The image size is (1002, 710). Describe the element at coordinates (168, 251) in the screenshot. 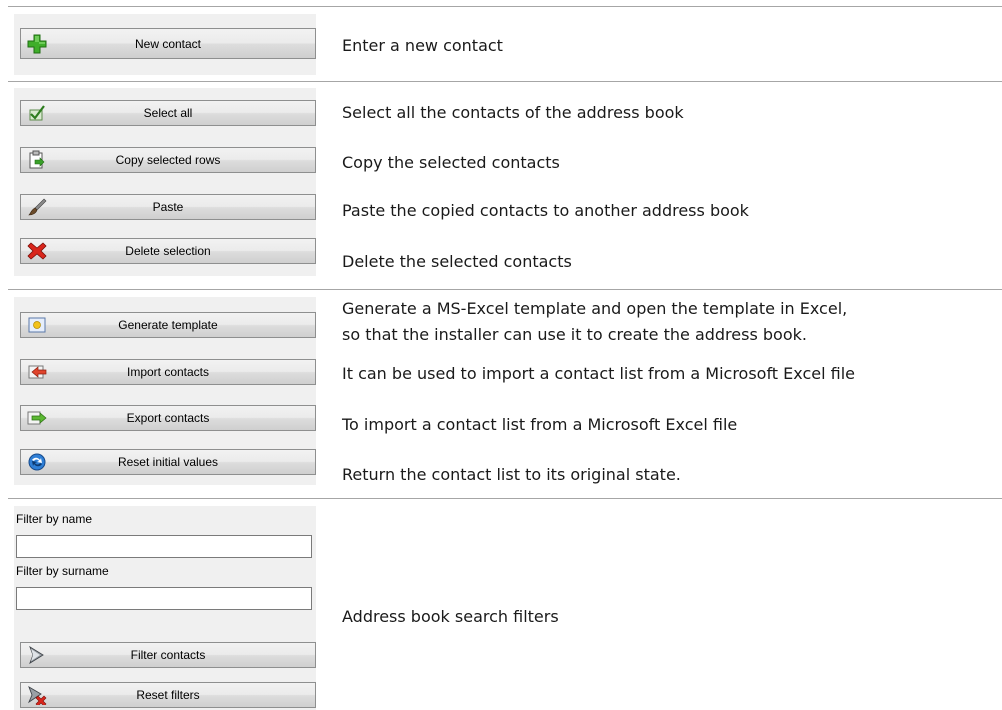

I see `delete-selection-button: Delete selection` at that location.